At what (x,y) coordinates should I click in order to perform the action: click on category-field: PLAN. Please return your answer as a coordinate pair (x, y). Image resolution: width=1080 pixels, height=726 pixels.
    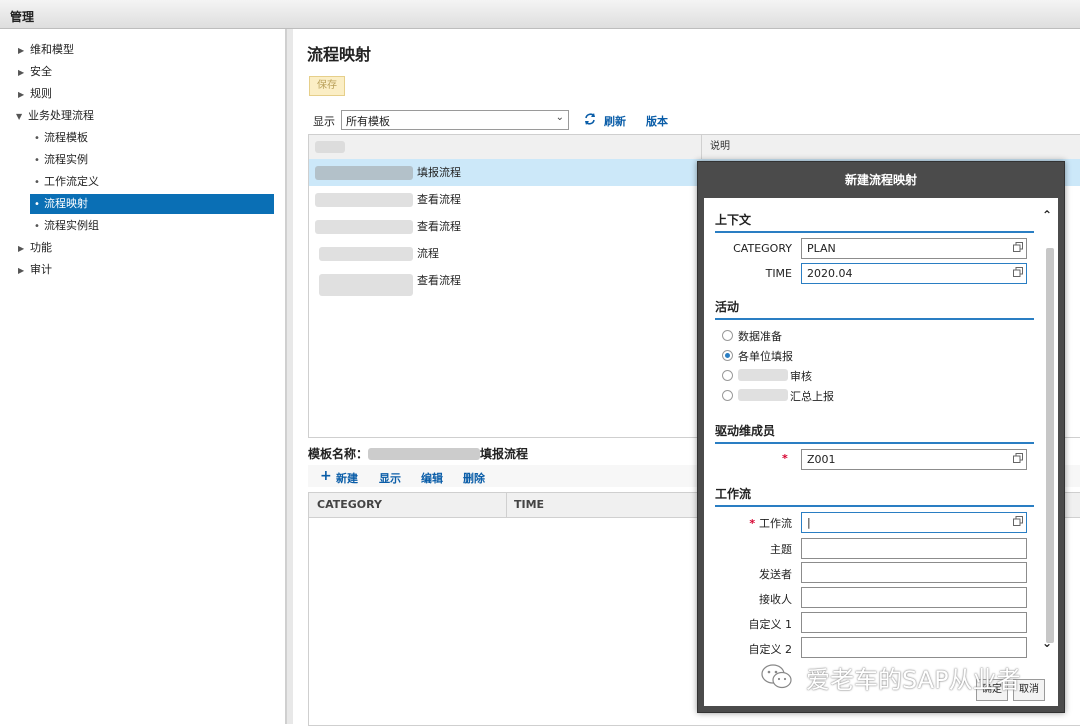
    Looking at the image, I should click on (914, 248).